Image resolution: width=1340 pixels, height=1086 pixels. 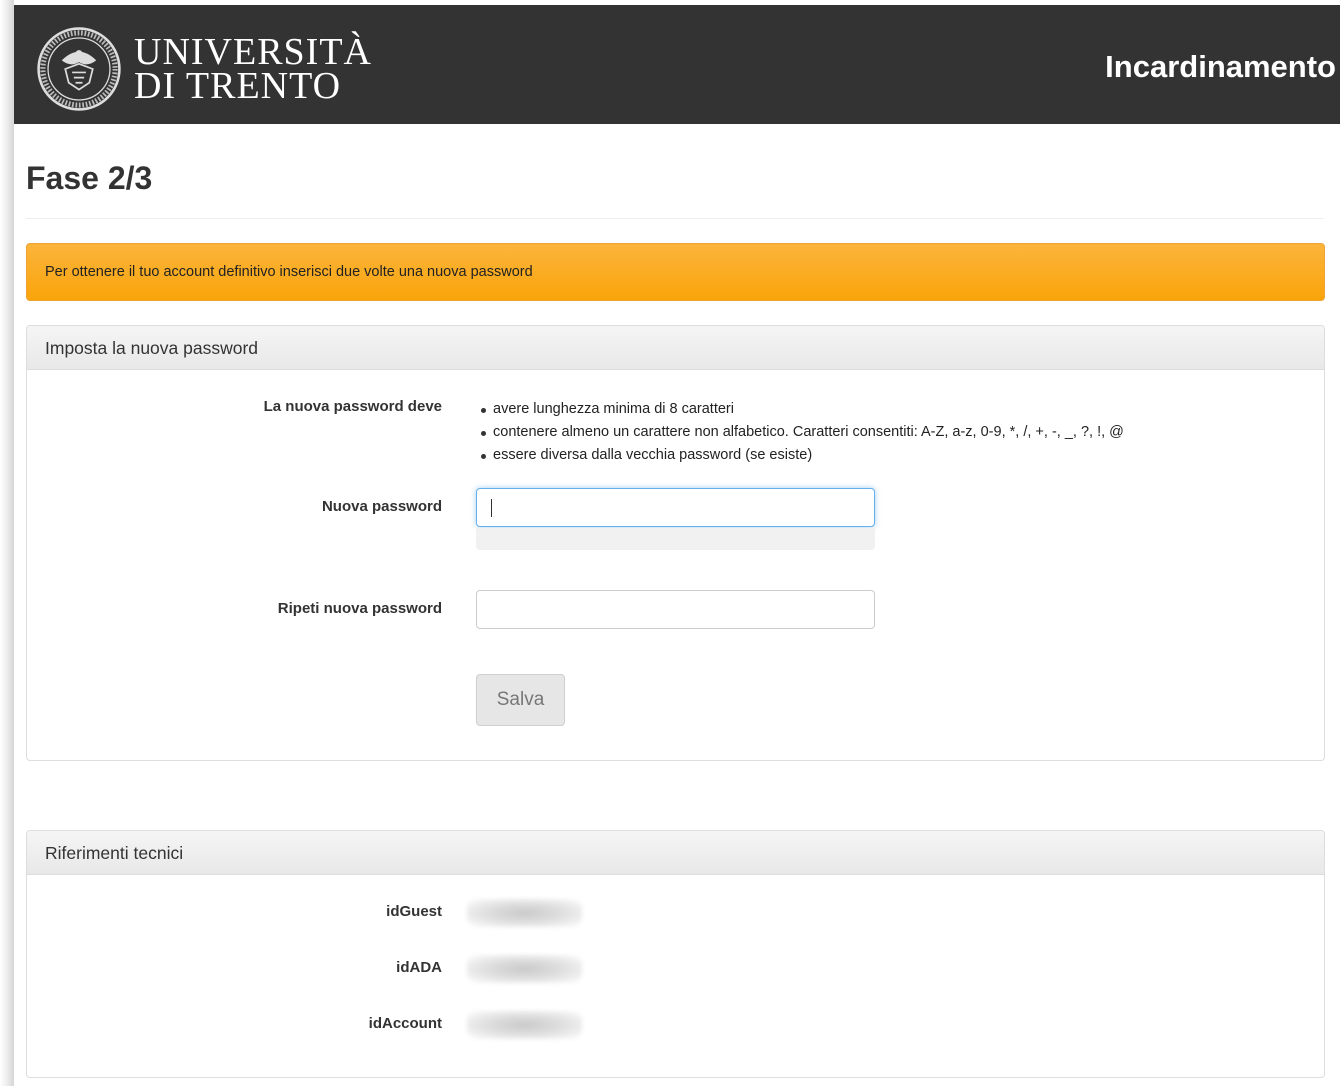 What do you see at coordinates (352, 406) in the screenshot?
I see `rules-label: La nuova password deve` at bounding box center [352, 406].